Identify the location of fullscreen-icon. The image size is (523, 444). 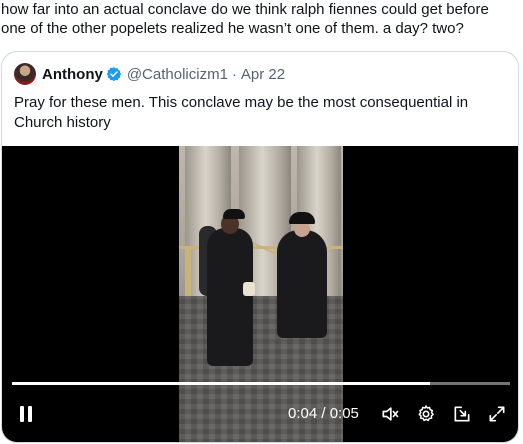
(497, 414).